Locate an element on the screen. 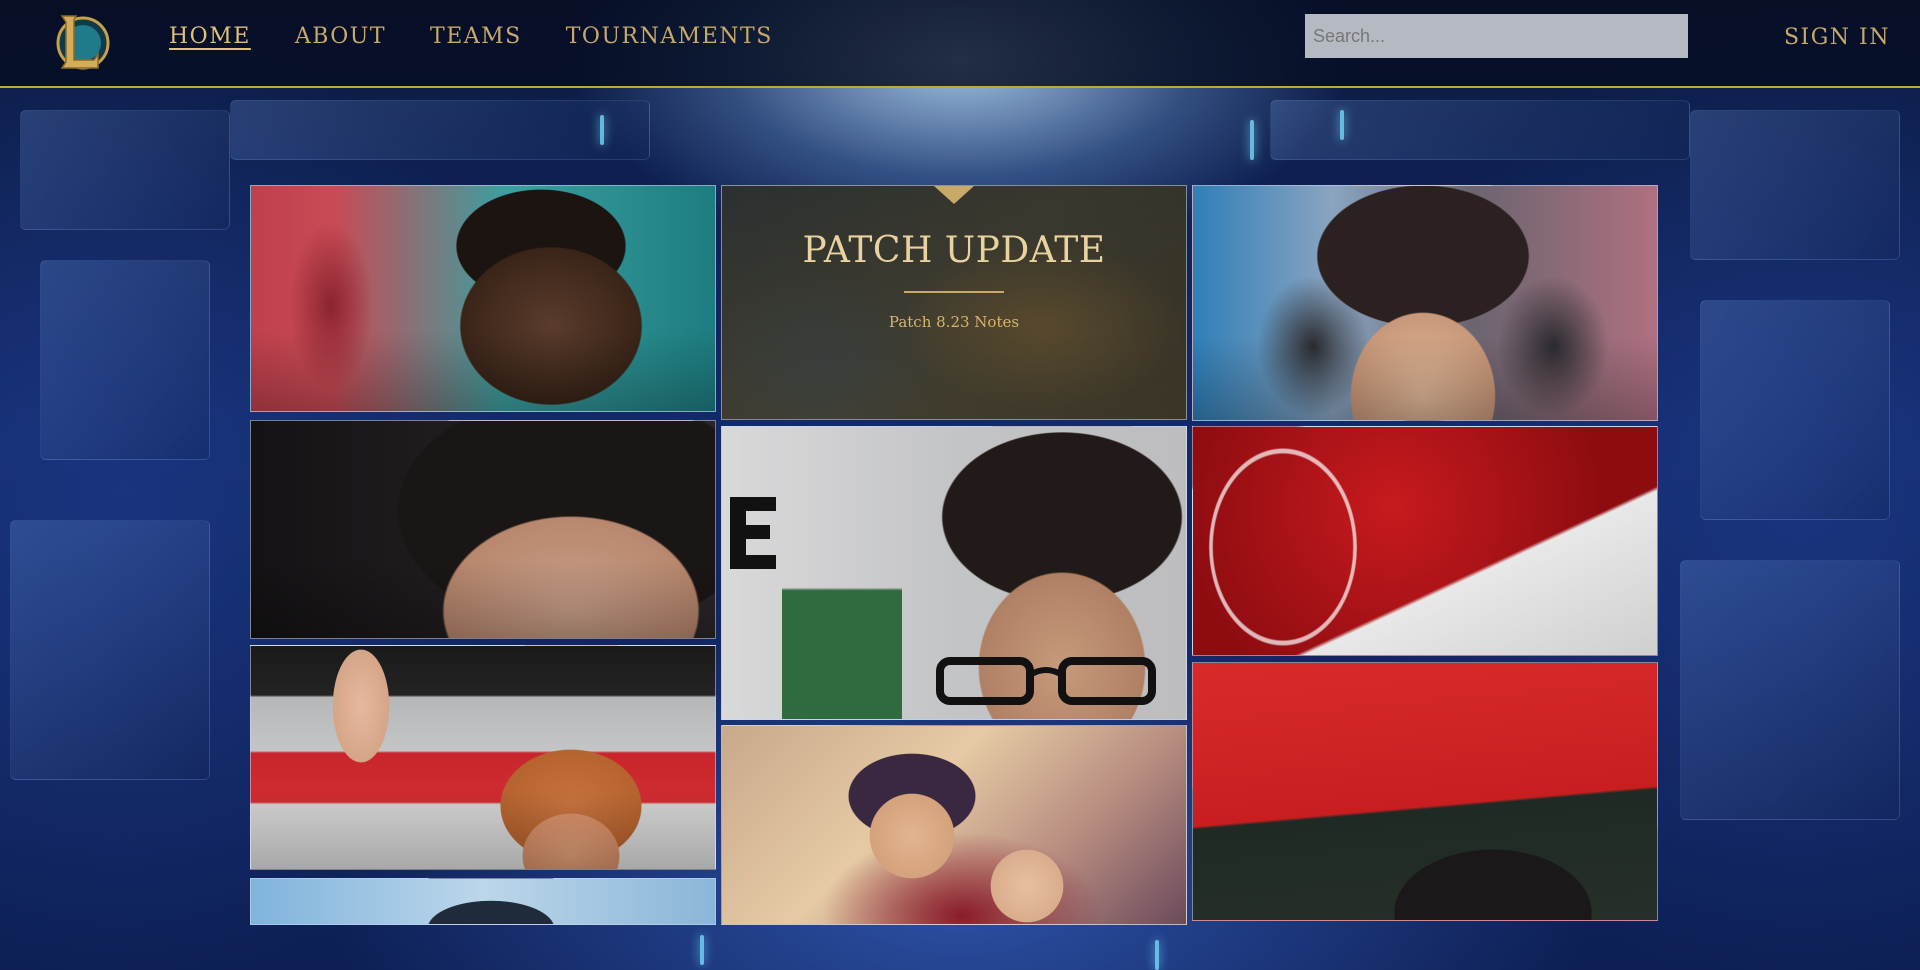 The height and width of the screenshot is (970, 1920). patch-notes-link: Patch 8.23 Notes is located at coordinates (954, 322).